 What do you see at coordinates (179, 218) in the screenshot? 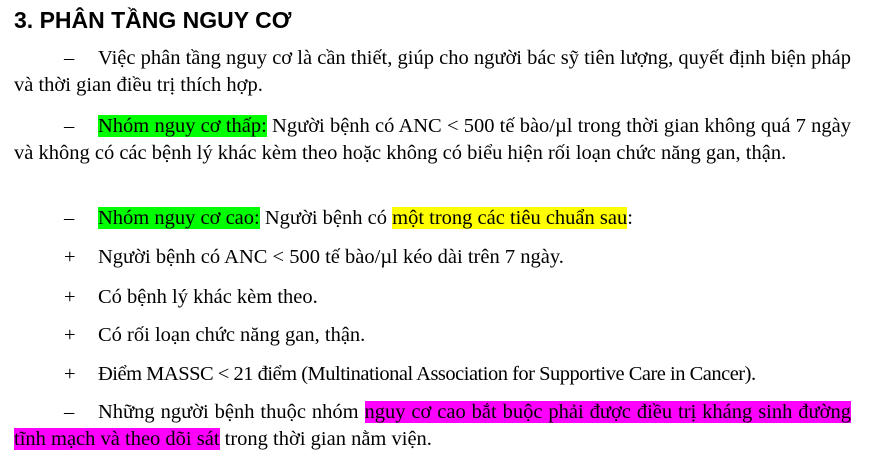
I see `high-risk-label: Nhóm nguy cơ cao:` at bounding box center [179, 218].